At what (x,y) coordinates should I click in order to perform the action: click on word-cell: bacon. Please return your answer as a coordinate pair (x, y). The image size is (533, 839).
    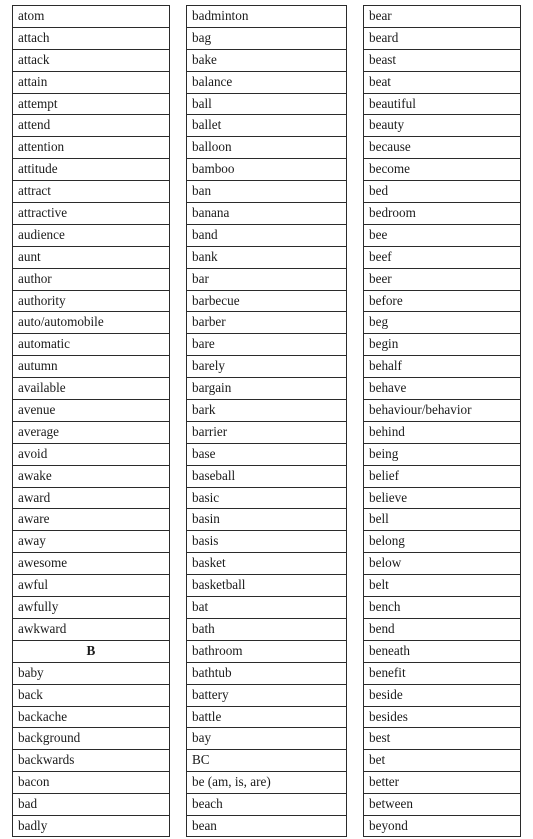
    Looking at the image, I should click on (91, 782).